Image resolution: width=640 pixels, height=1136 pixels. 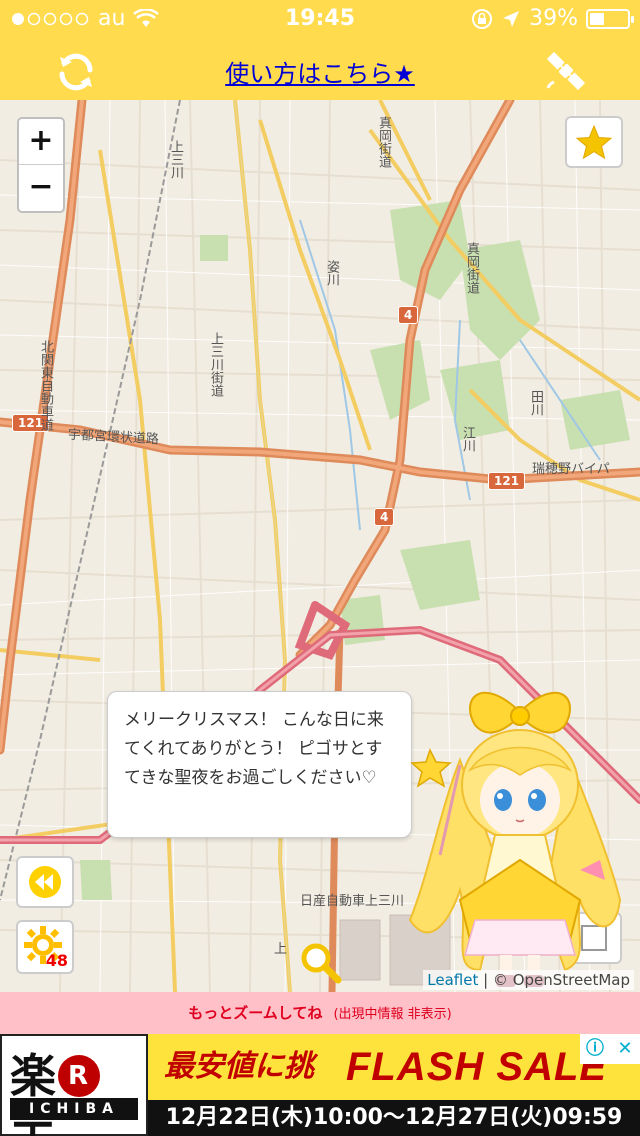 What do you see at coordinates (45, 385) in the screenshot?
I see `map-label: 北関東自動車道` at bounding box center [45, 385].